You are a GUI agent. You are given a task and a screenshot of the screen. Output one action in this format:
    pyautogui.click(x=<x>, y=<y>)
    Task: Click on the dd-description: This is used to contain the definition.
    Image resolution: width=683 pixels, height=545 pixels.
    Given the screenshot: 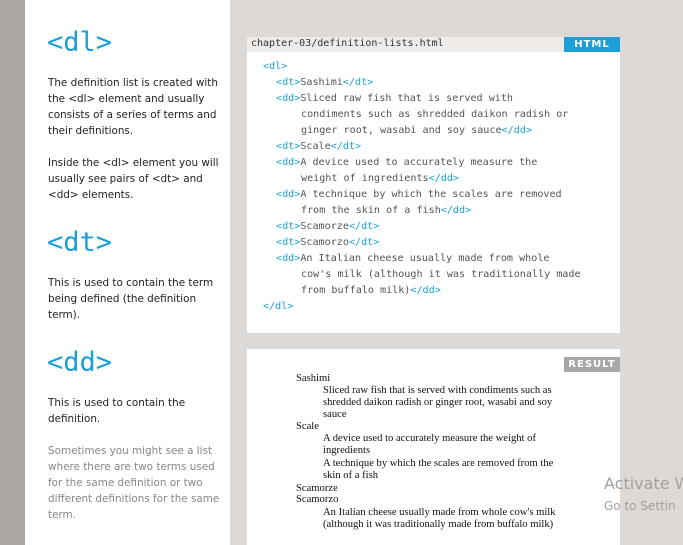 What is the action you would take?
    pyautogui.click(x=117, y=411)
    